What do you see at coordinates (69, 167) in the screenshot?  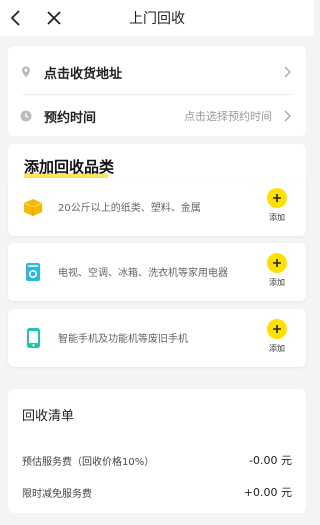 I see `section-title: 添加回收品类` at bounding box center [69, 167].